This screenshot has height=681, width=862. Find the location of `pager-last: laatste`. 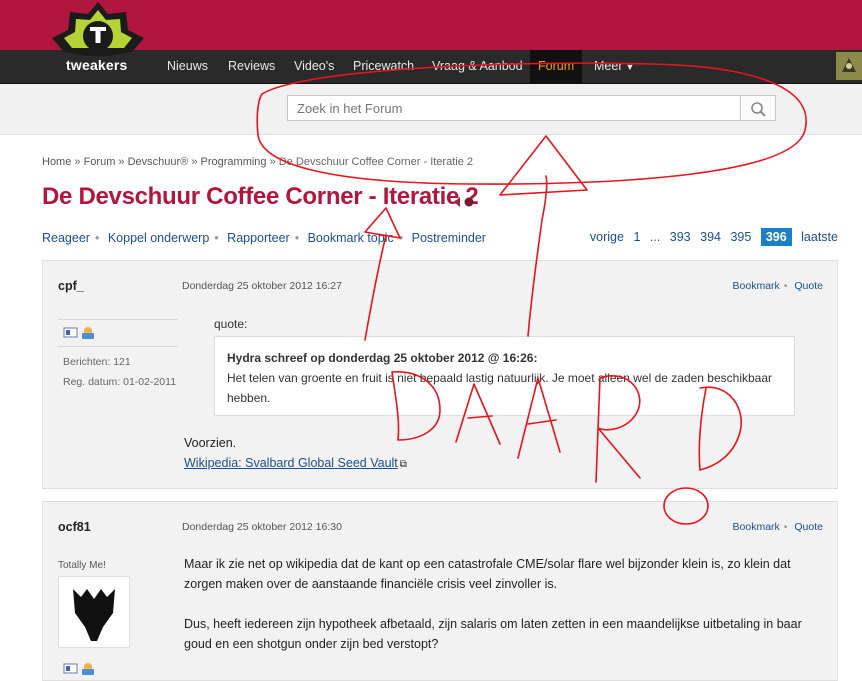

pager-last: laatste is located at coordinates (819, 237).